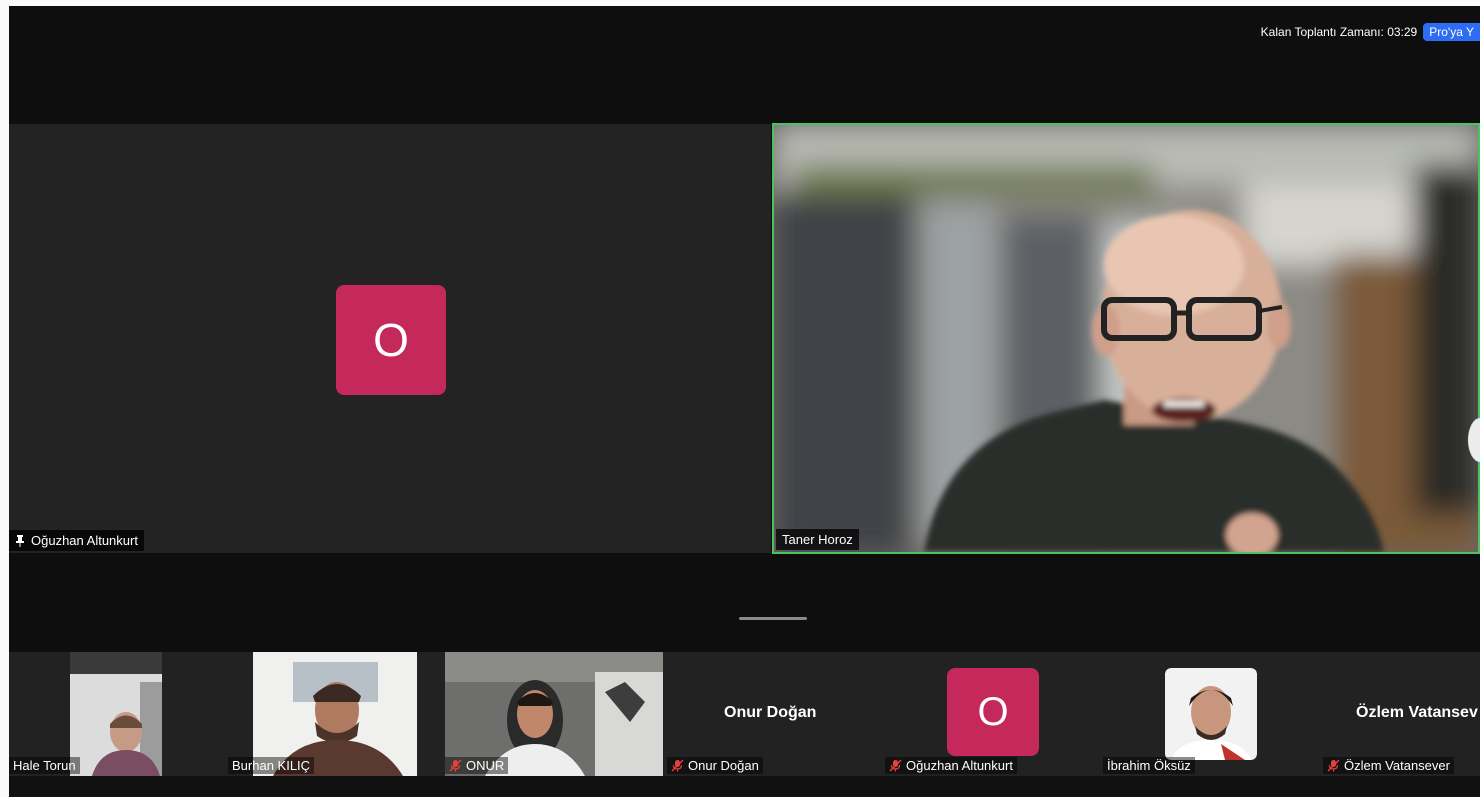 The height and width of the screenshot is (797, 1480). Describe the element at coordinates (329, 714) in the screenshot. I see `gallery-tile: Burhan KILIÇ` at that location.